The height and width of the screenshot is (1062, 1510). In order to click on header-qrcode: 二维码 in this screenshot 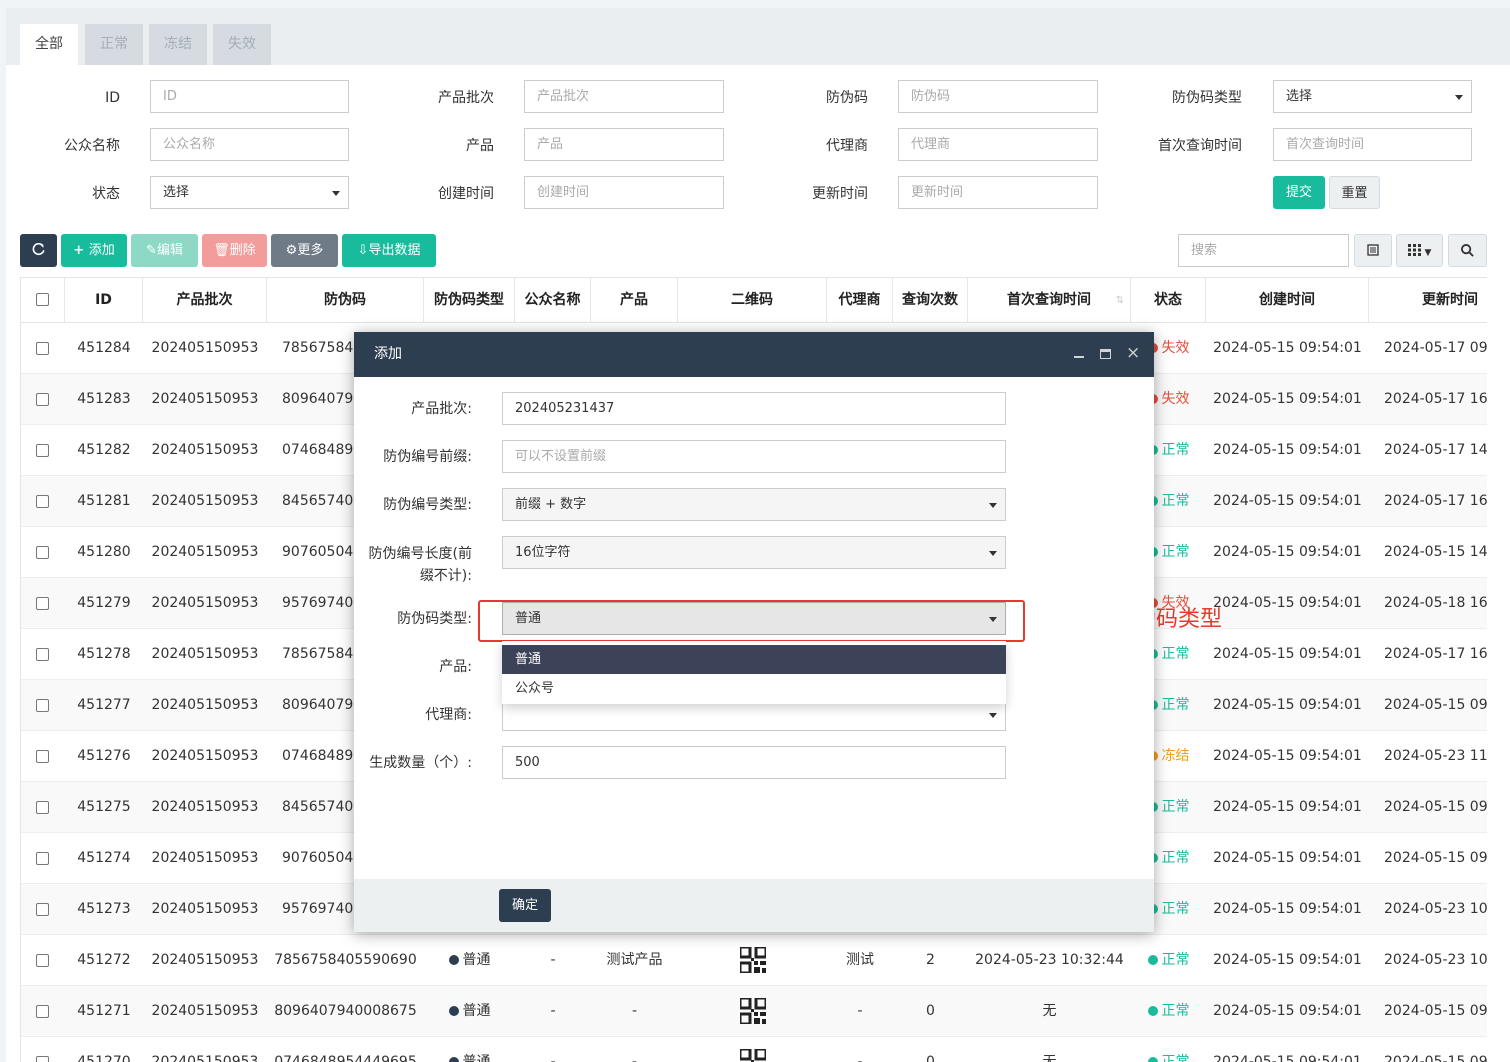, I will do `click(752, 300)`.